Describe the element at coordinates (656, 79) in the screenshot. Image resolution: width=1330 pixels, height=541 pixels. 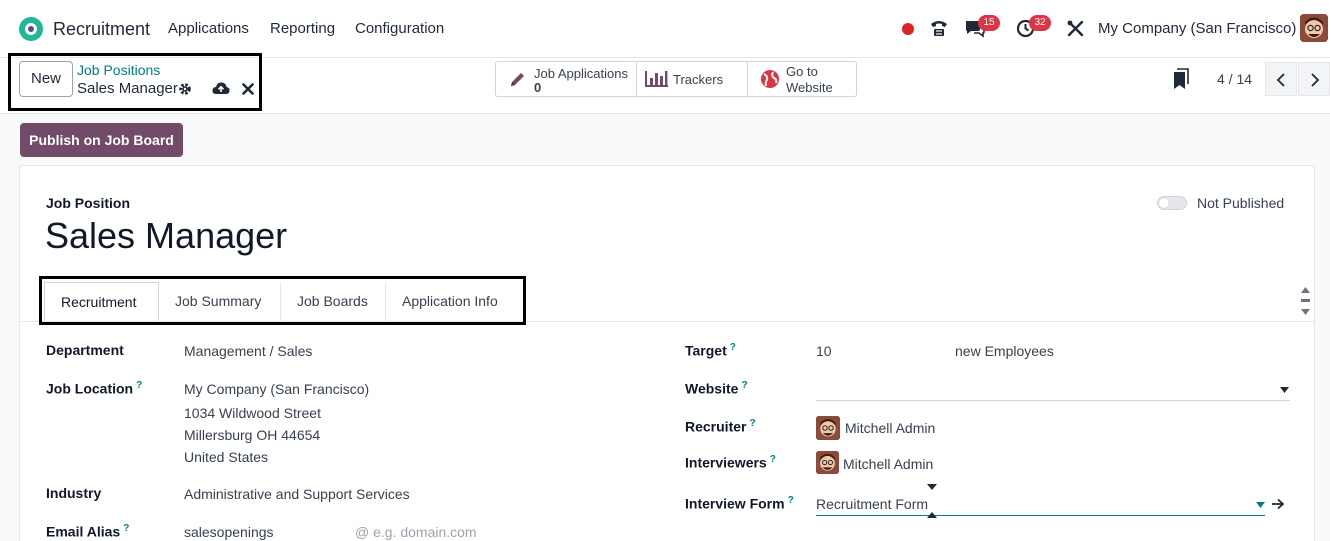
I see `bar-chart-icon` at that location.